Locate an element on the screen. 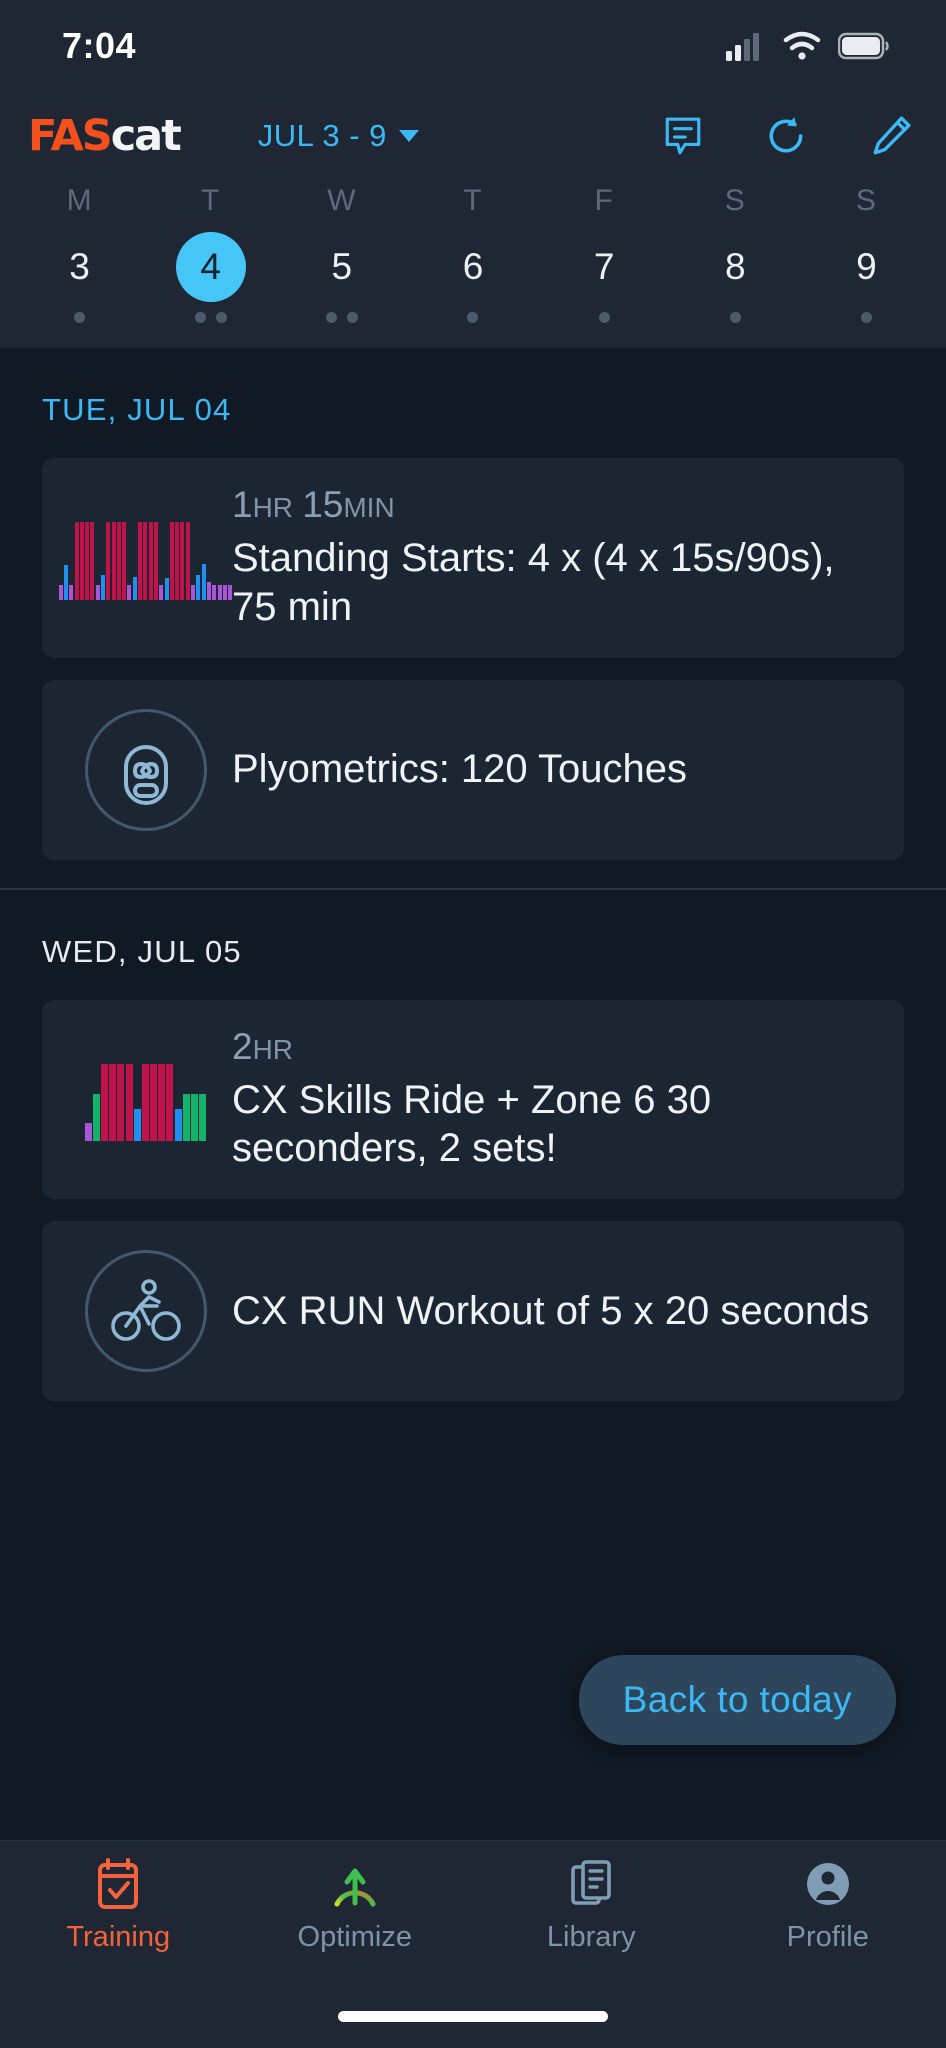 The image size is (946, 2048). calendar-day-9: 9 is located at coordinates (866, 267).